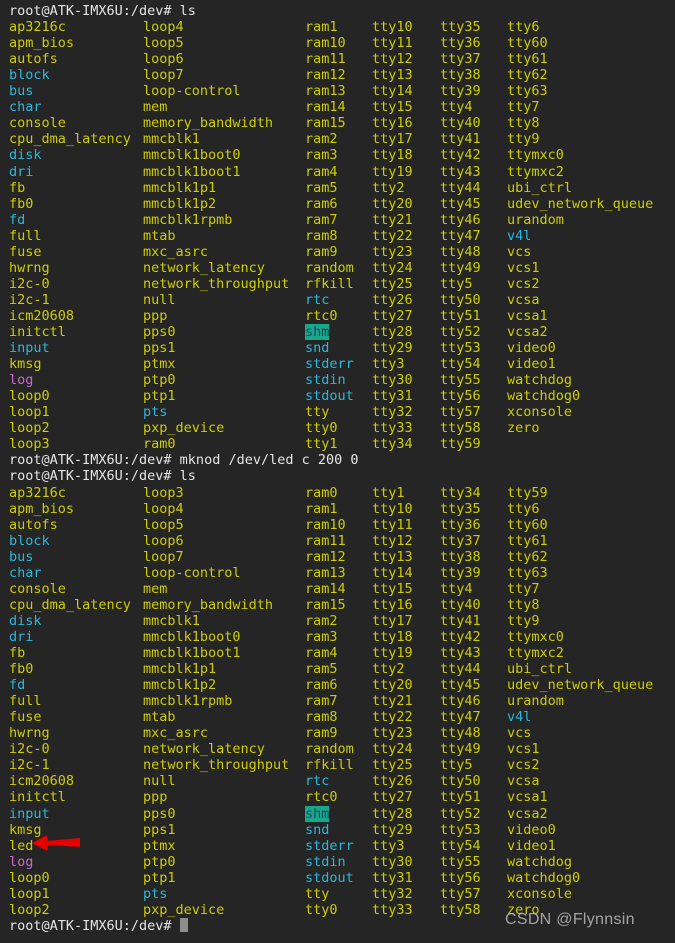  What do you see at coordinates (392, 332) in the screenshot?
I see `ls-entry: tty28` at bounding box center [392, 332].